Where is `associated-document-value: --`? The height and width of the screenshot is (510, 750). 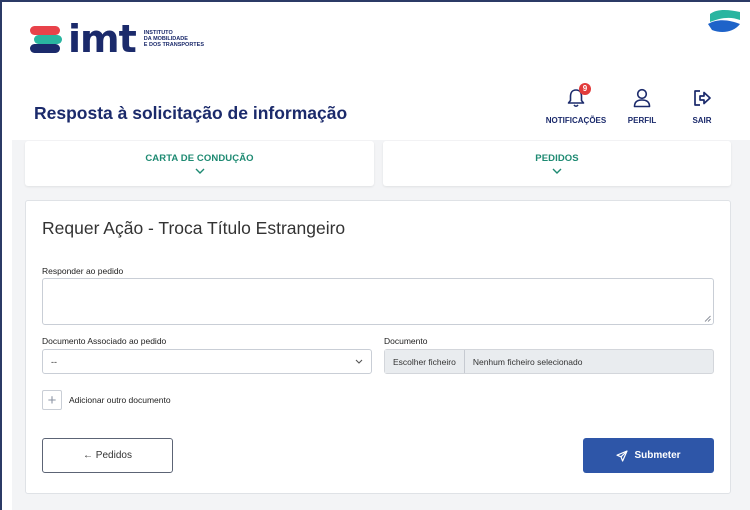
associated-document-value: -- is located at coordinates (54, 361).